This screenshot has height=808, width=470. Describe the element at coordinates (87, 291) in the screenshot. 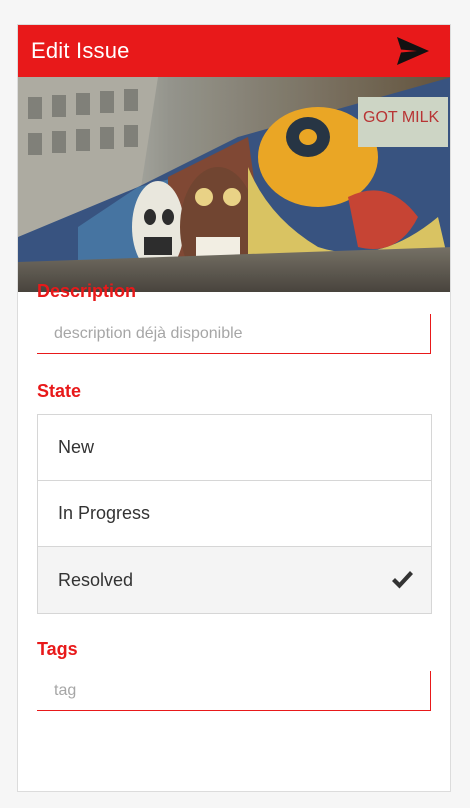

I see `description-label: Description` at that location.